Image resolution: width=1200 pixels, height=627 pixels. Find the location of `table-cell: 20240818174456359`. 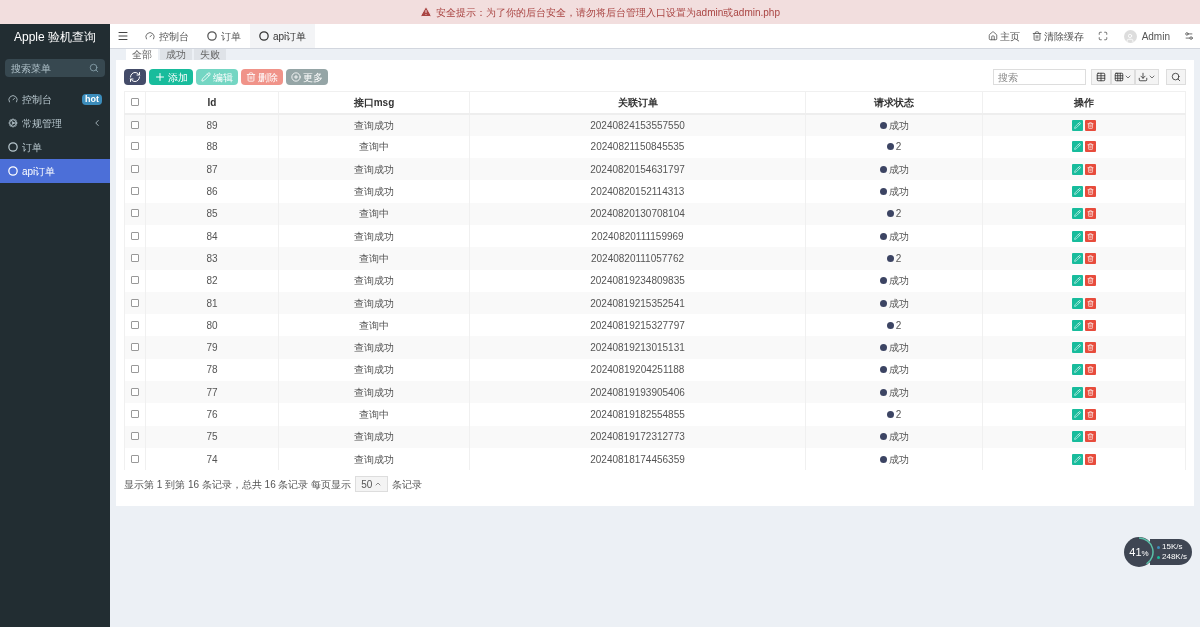

table-cell: 20240818174456359 is located at coordinates (637, 459).